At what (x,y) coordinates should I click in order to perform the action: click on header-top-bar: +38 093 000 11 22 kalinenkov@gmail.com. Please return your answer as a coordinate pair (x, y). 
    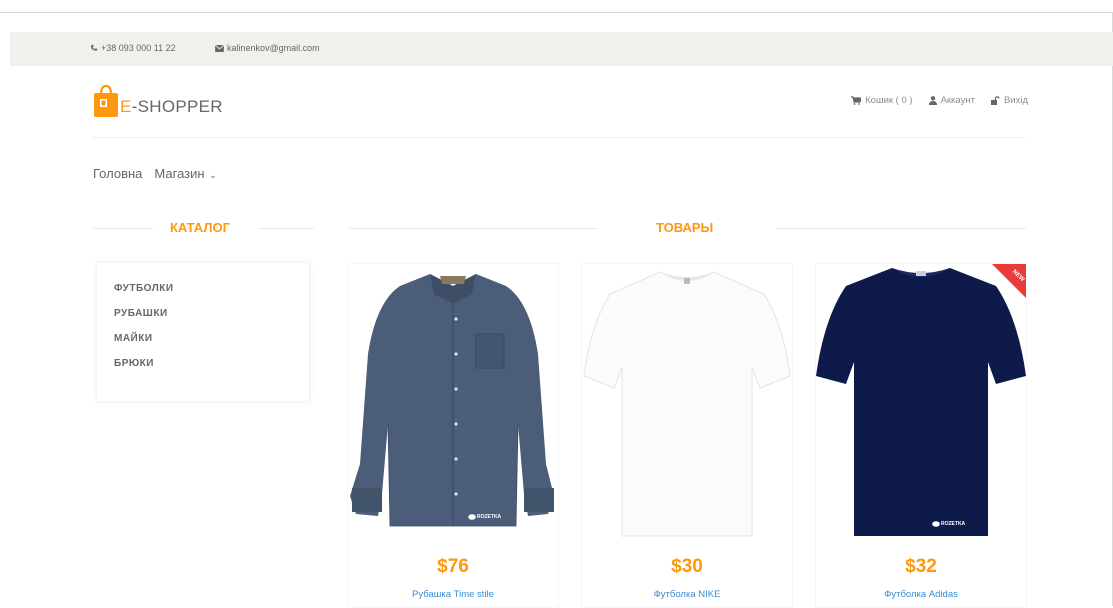
    Looking at the image, I should click on (561, 49).